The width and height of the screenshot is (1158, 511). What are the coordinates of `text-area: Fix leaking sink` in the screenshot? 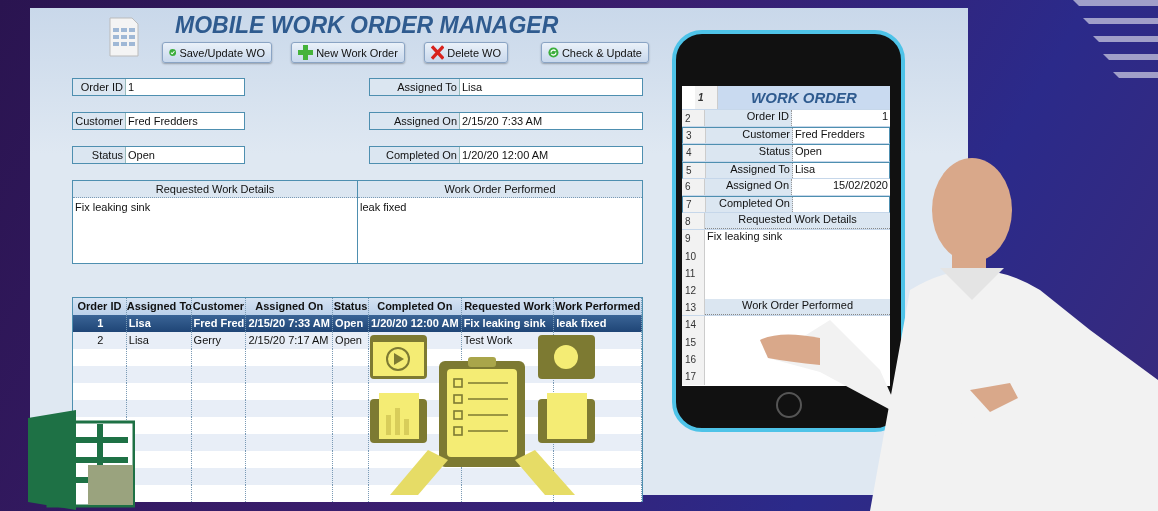 It's located at (215, 230).